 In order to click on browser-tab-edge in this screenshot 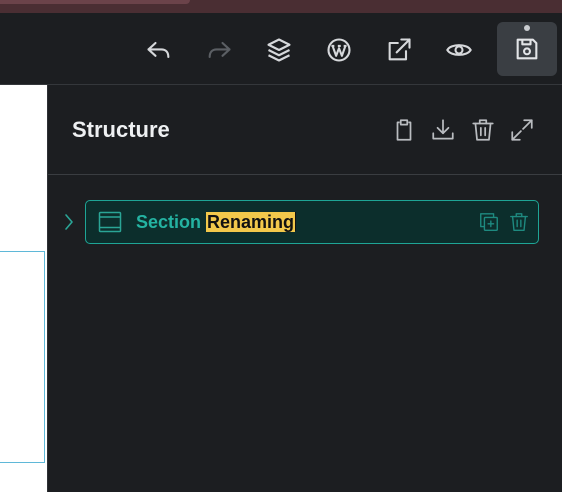, I will do `click(95, 2)`.